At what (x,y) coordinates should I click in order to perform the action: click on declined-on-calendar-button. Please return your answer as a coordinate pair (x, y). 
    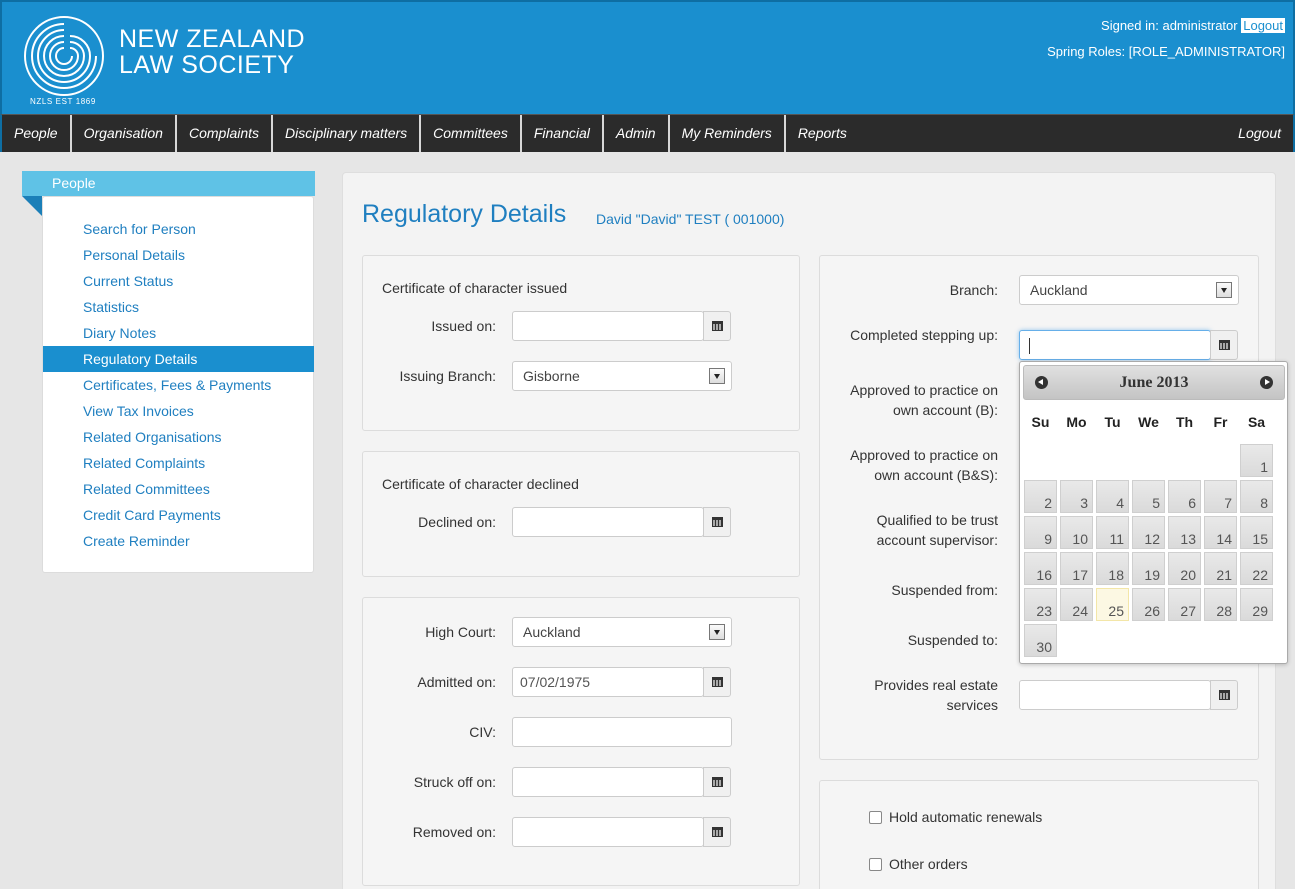
    Looking at the image, I should click on (717, 522).